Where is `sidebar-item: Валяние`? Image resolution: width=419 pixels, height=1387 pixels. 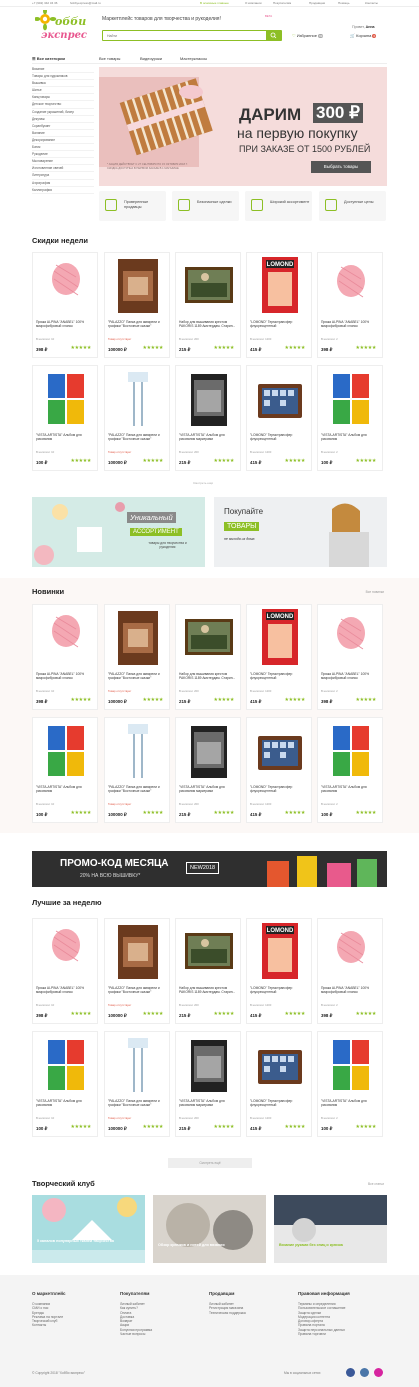 sidebar-item: Валяние is located at coordinates (63, 133).